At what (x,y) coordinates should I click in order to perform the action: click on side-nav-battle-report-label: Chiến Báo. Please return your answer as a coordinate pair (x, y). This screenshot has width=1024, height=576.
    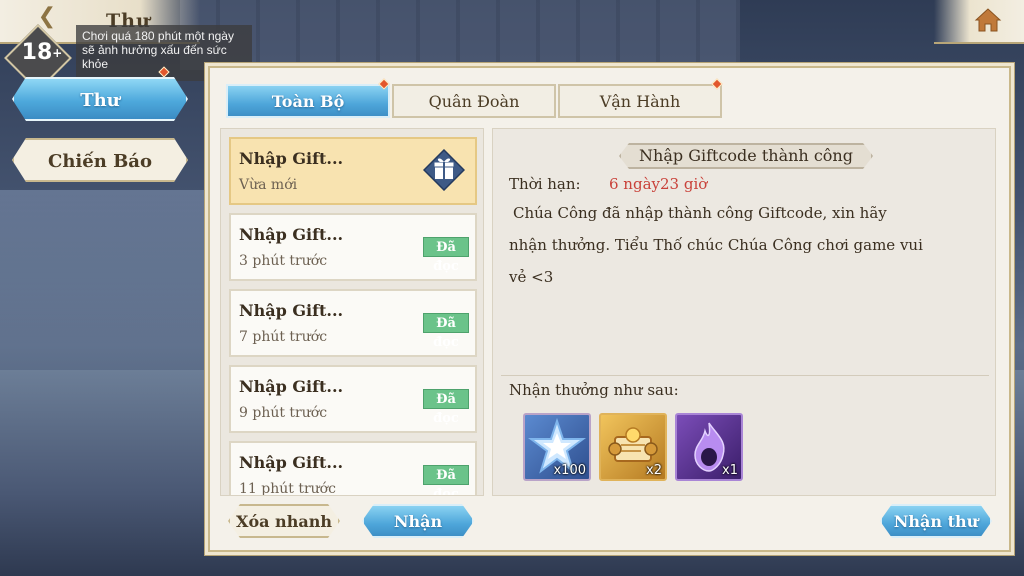
    Looking at the image, I should click on (100, 161).